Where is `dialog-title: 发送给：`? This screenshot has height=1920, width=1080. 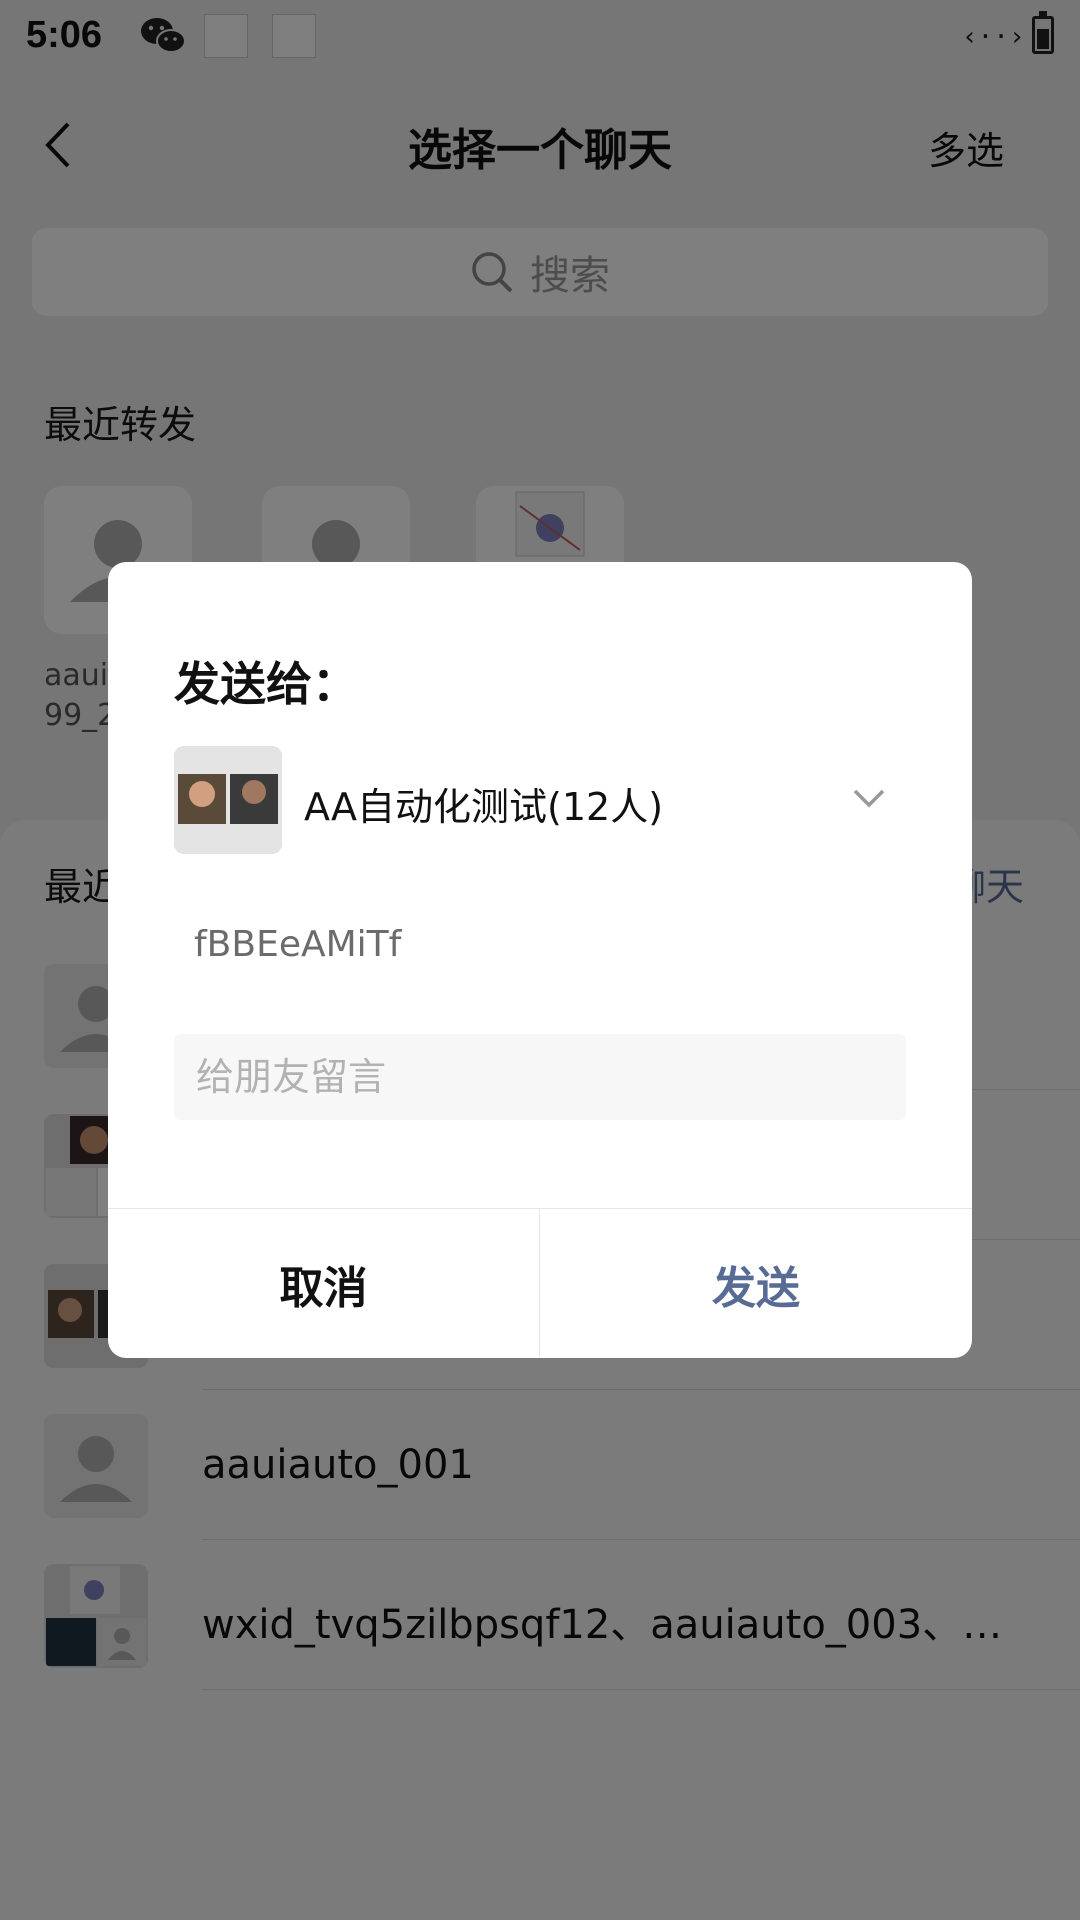
dialog-title: 发送给： is located at coordinates (266, 684).